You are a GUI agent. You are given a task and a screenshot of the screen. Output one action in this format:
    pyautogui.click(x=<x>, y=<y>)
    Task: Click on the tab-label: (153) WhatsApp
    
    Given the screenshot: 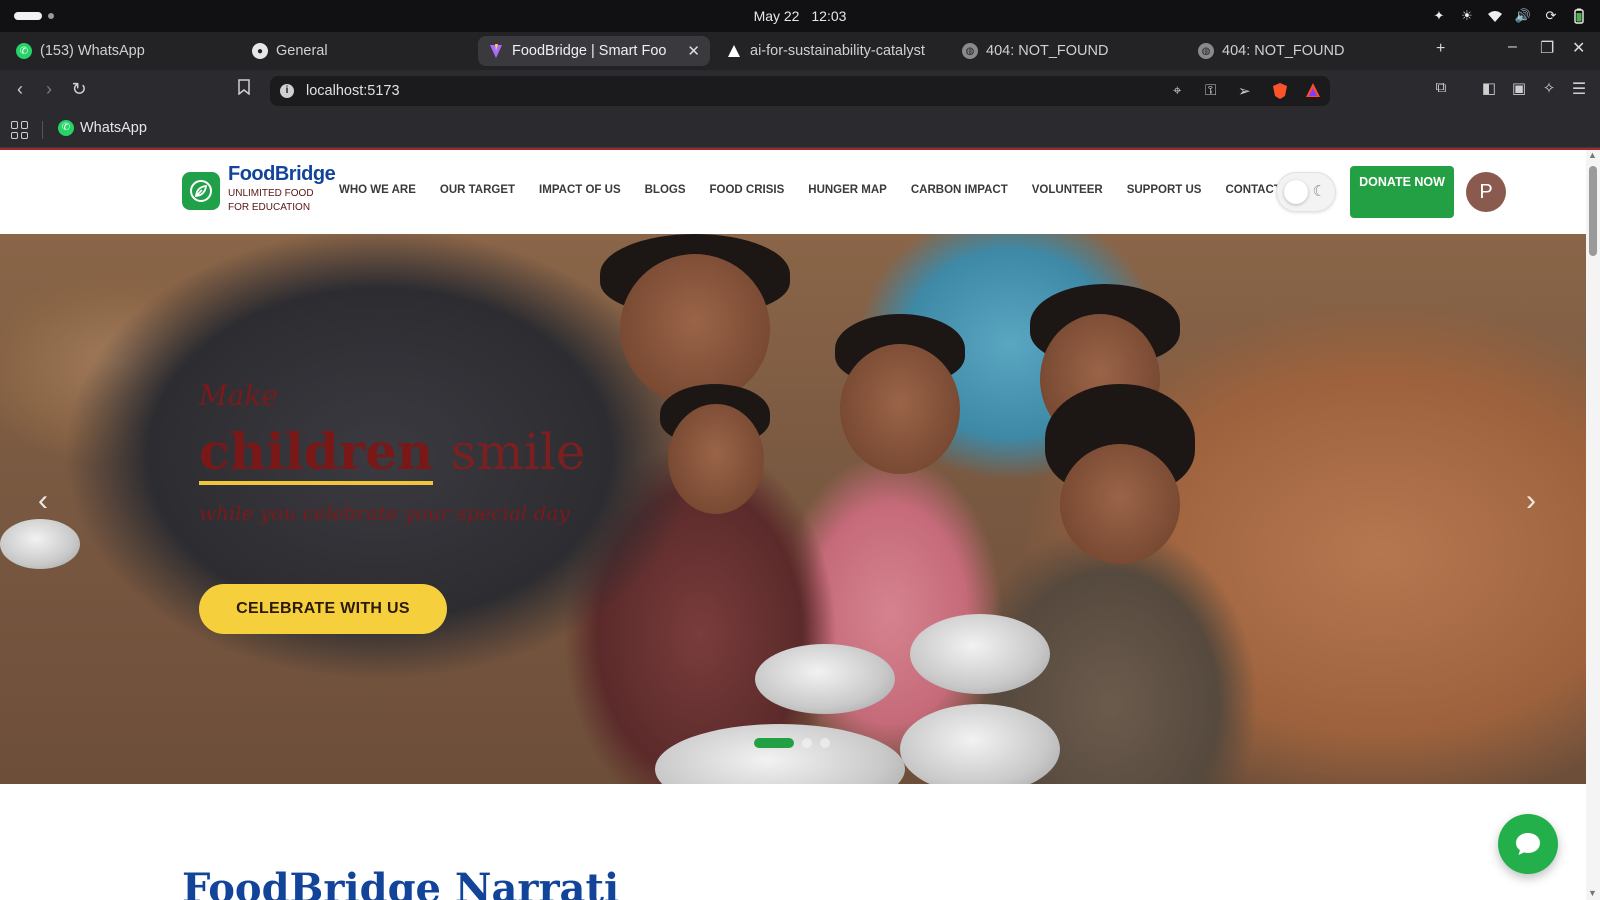 What is the action you would take?
    pyautogui.click(x=92, y=51)
    